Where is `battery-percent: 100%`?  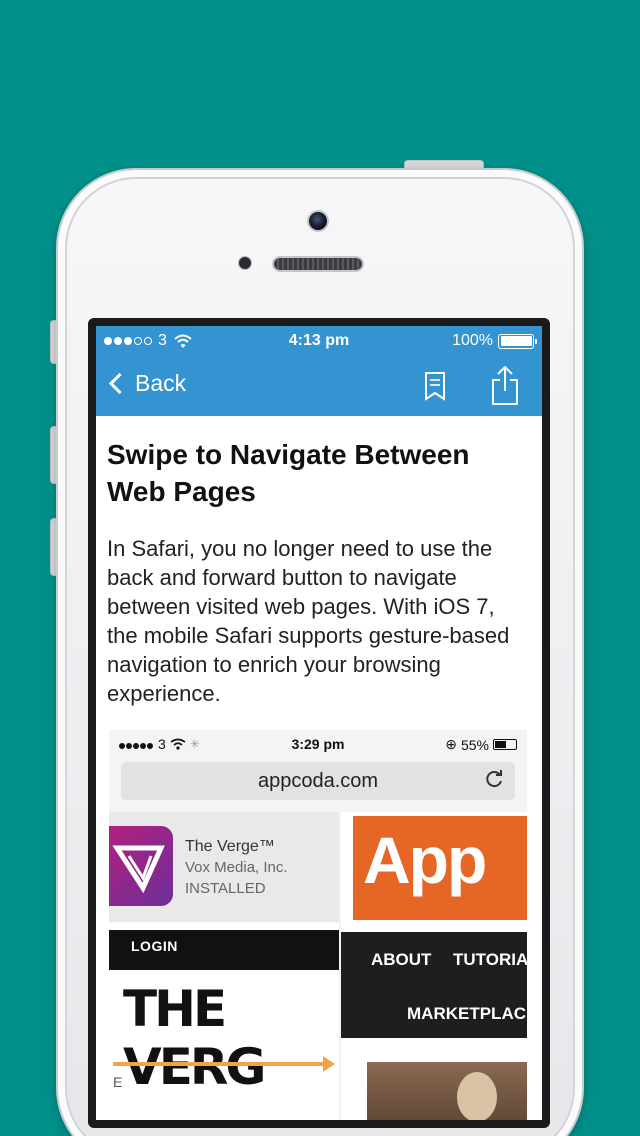
battery-percent: 100% is located at coordinates (472, 340).